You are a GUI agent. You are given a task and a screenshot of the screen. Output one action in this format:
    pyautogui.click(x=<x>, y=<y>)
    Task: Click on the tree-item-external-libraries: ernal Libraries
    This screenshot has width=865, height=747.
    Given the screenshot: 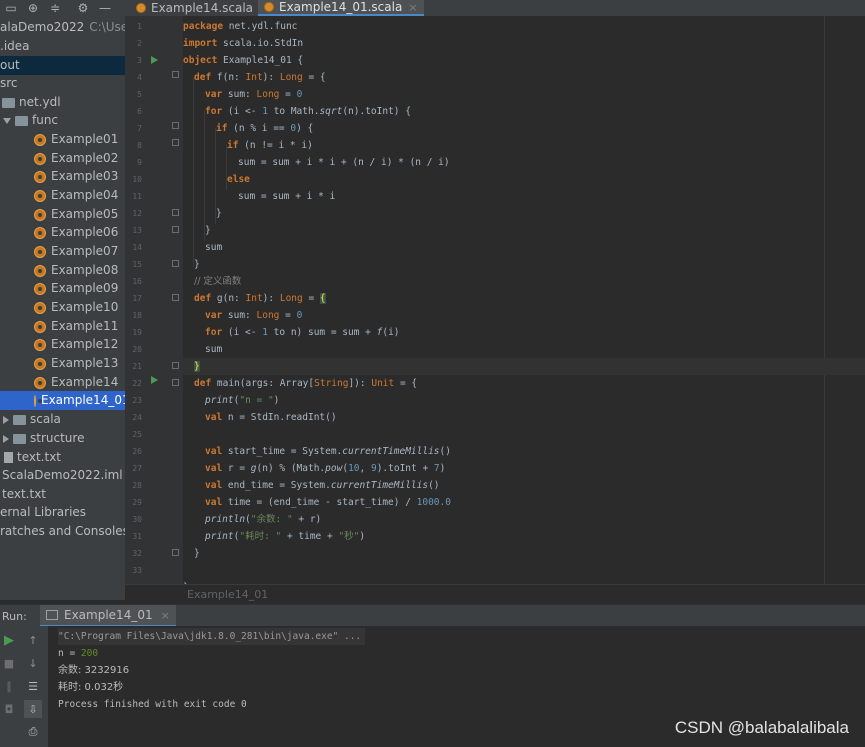 What is the action you would take?
    pyautogui.click(x=43, y=512)
    